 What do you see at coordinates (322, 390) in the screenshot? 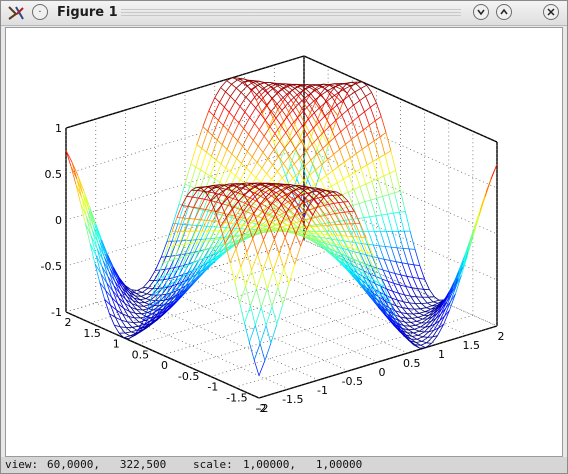
I see `x-tick-label: -1` at bounding box center [322, 390].